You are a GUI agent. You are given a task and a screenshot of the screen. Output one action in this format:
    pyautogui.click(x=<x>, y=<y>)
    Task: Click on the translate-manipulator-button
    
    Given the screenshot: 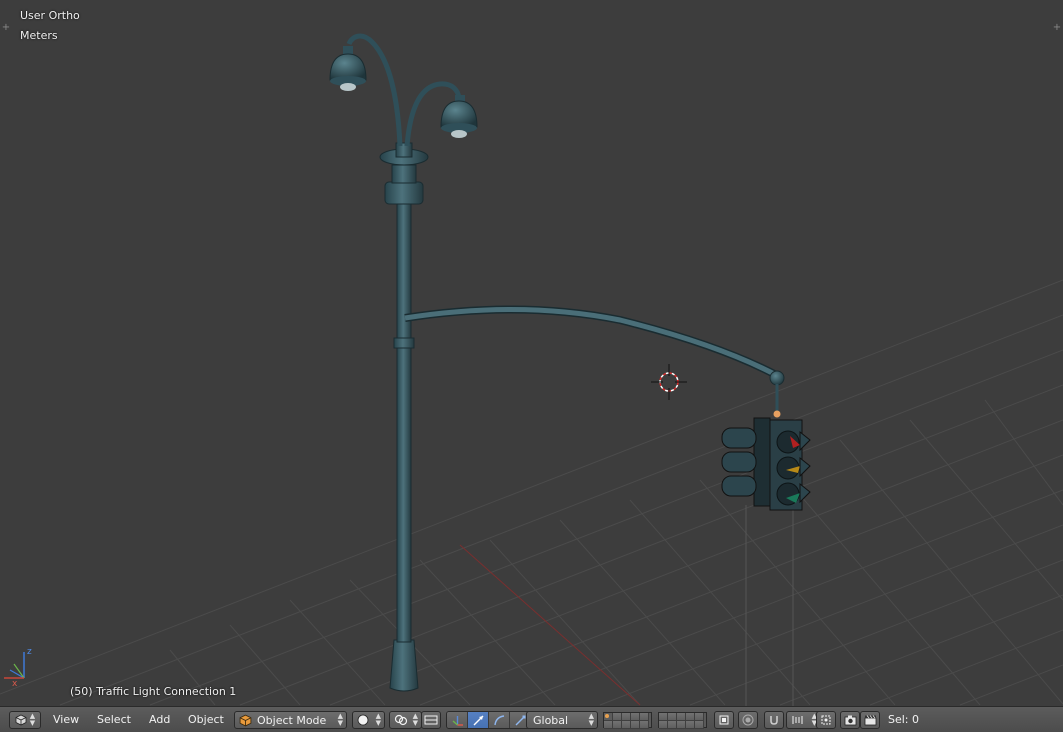 What is the action you would take?
    pyautogui.click(x=478, y=720)
    